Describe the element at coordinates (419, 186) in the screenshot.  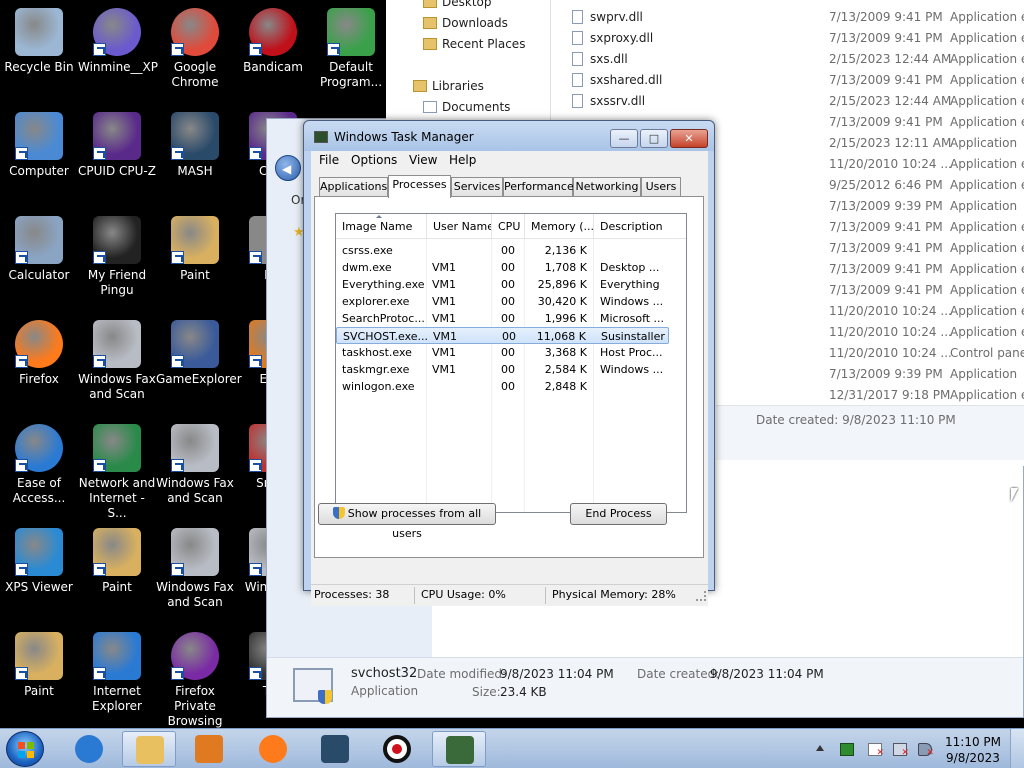
I see `tab-processes: Processes` at that location.